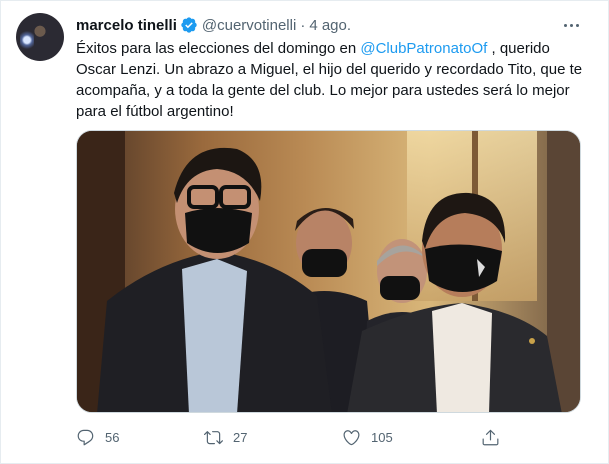 The width and height of the screenshot is (609, 464). Describe the element at coordinates (330, 25) in the screenshot. I see `timestamp: 4 ago.` at that location.